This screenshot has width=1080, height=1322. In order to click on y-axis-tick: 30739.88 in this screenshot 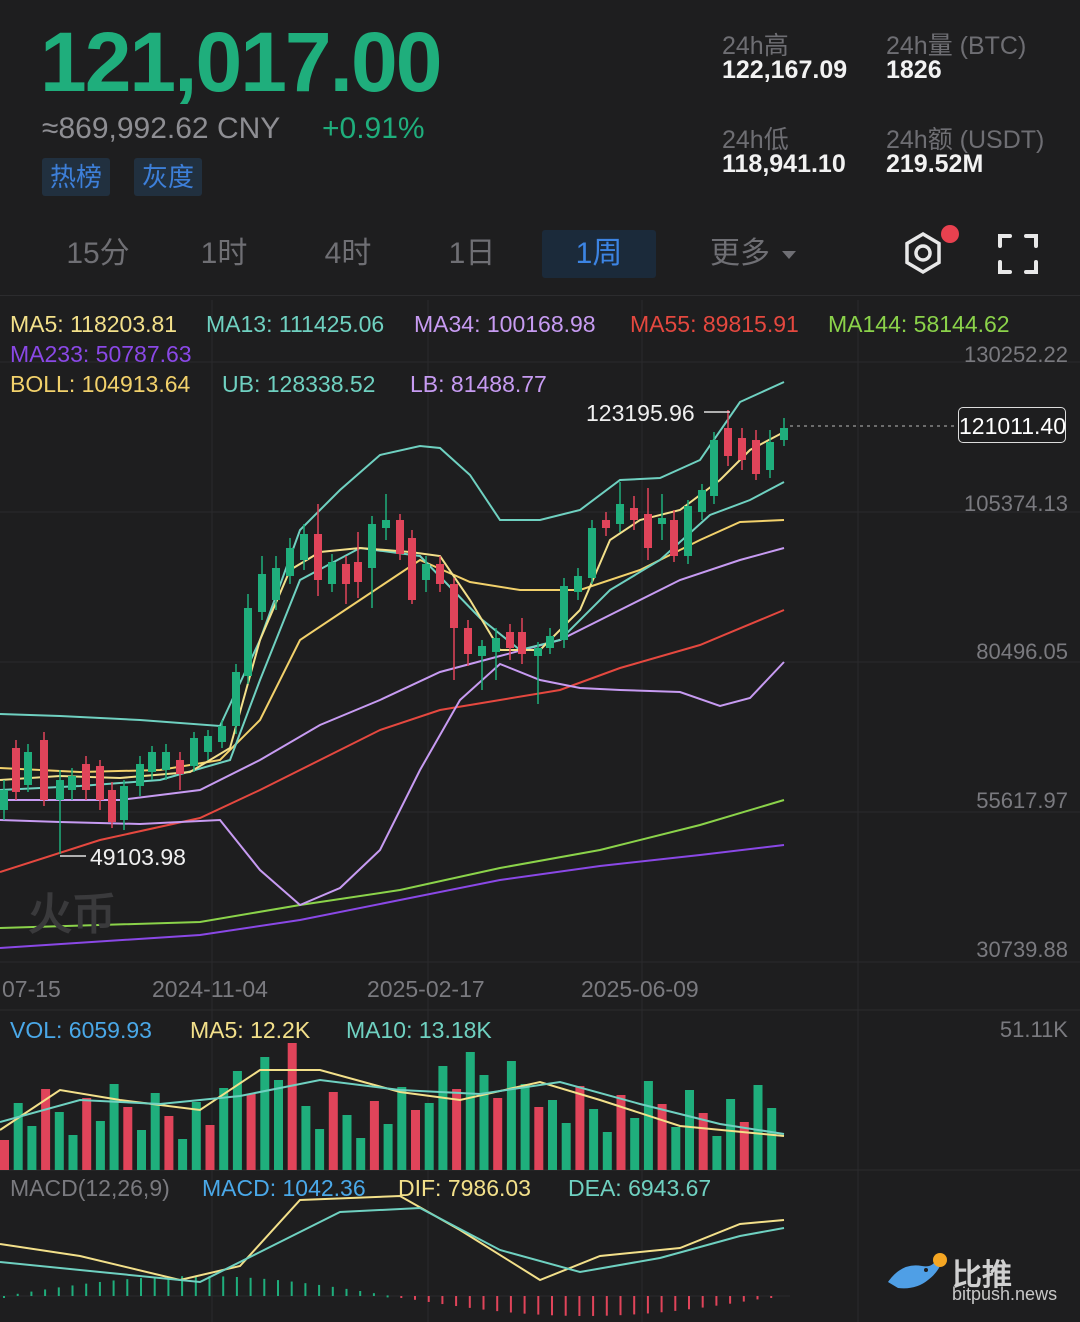, I will do `click(1022, 949)`.